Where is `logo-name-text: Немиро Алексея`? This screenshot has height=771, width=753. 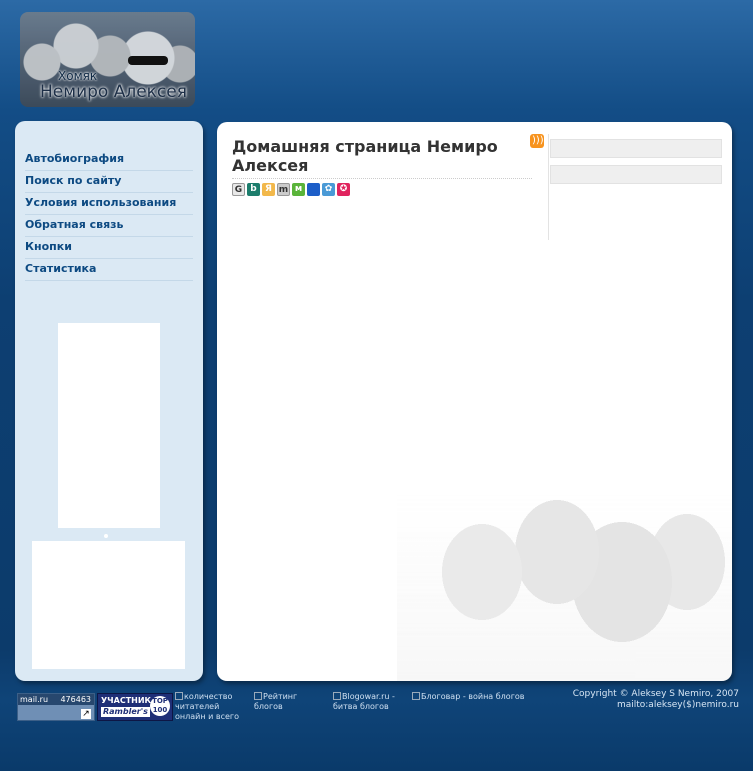
logo-name-text: Немиро Алексея is located at coordinates (113, 92).